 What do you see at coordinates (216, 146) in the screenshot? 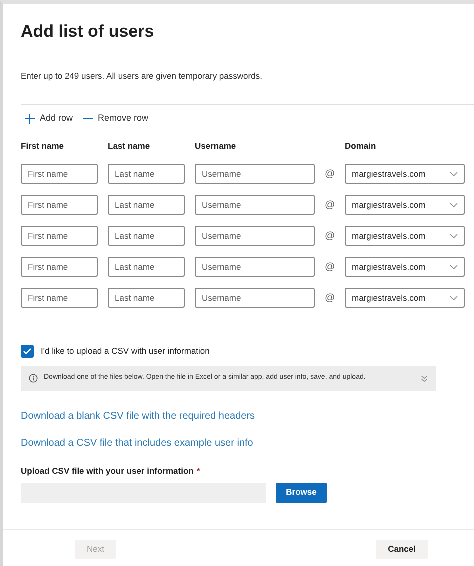
I see `column-header: Username` at bounding box center [216, 146].